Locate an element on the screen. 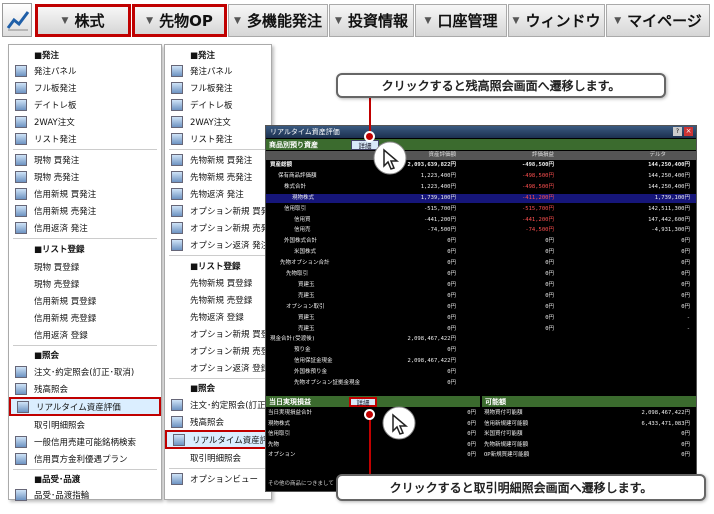 The image size is (714, 514). menu-item-fut-new-sell: 先物新規 売発注 is located at coordinates (208, 177).